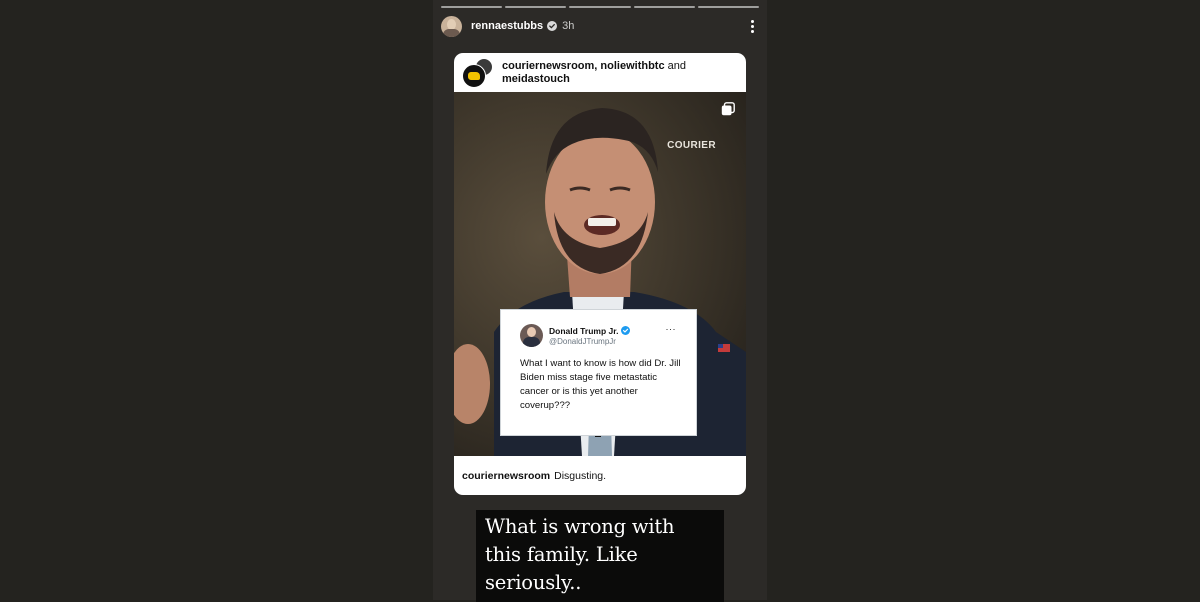  Describe the element at coordinates (536, 78) in the screenshot. I see `collaborators-last: meidastouch` at that location.